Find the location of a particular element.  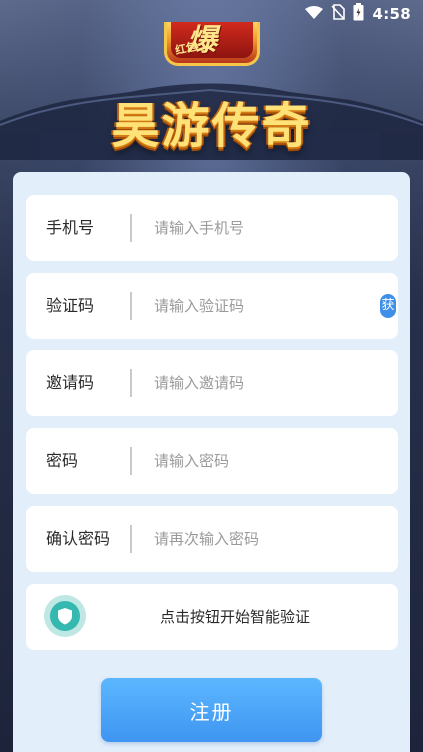

phone-label: 手机号 is located at coordinates (70, 227).